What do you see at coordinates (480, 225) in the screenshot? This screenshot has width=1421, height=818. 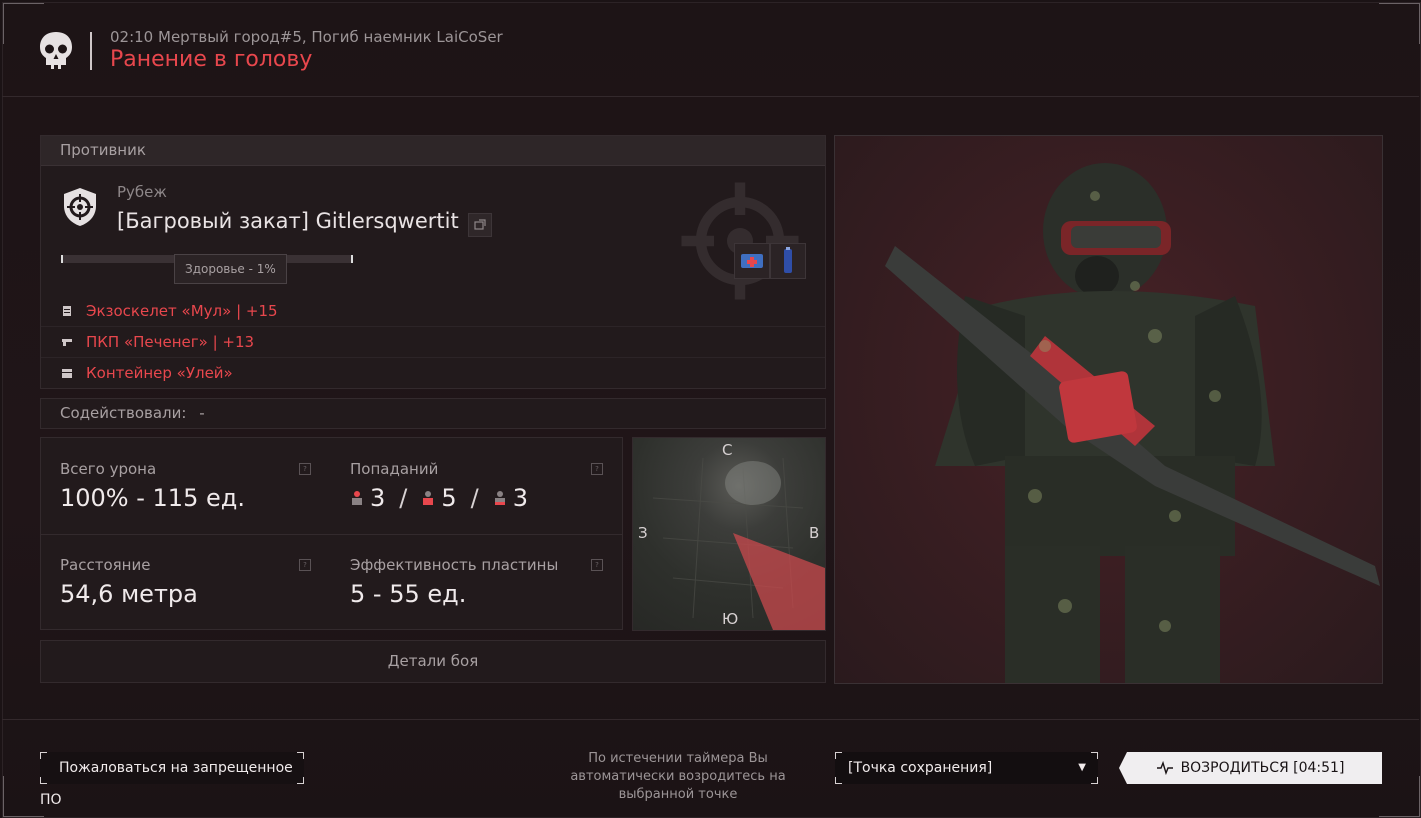 I see `profile-link-icon` at bounding box center [480, 225].